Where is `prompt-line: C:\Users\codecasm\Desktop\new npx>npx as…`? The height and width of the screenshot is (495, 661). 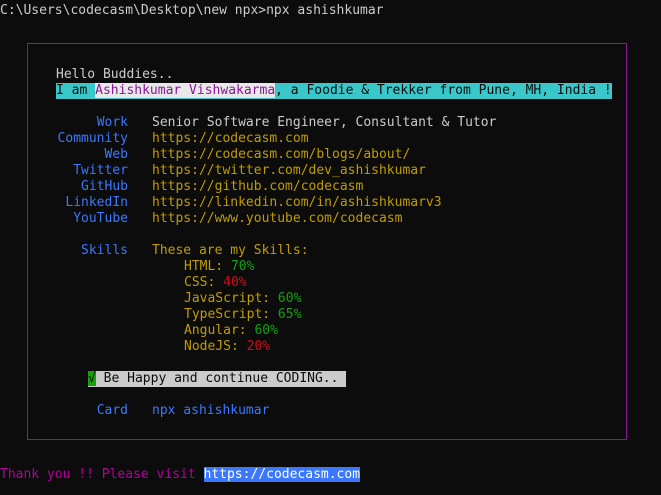
prompt-line: C:\Users\codecasm\Desktop\new npx>npx as… is located at coordinates (192, 10).